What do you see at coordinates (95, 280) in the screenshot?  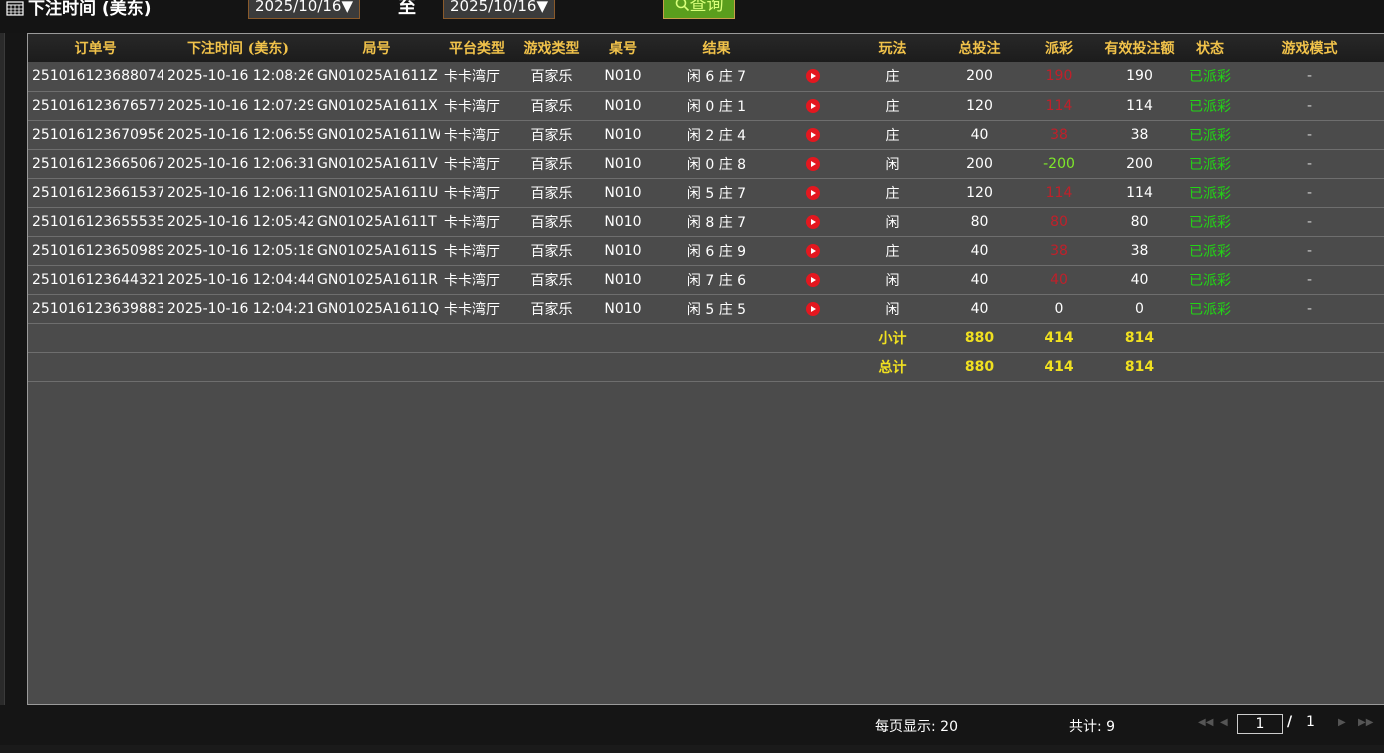 I see `order-number: 251016123644321` at bounding box center [95, 280].